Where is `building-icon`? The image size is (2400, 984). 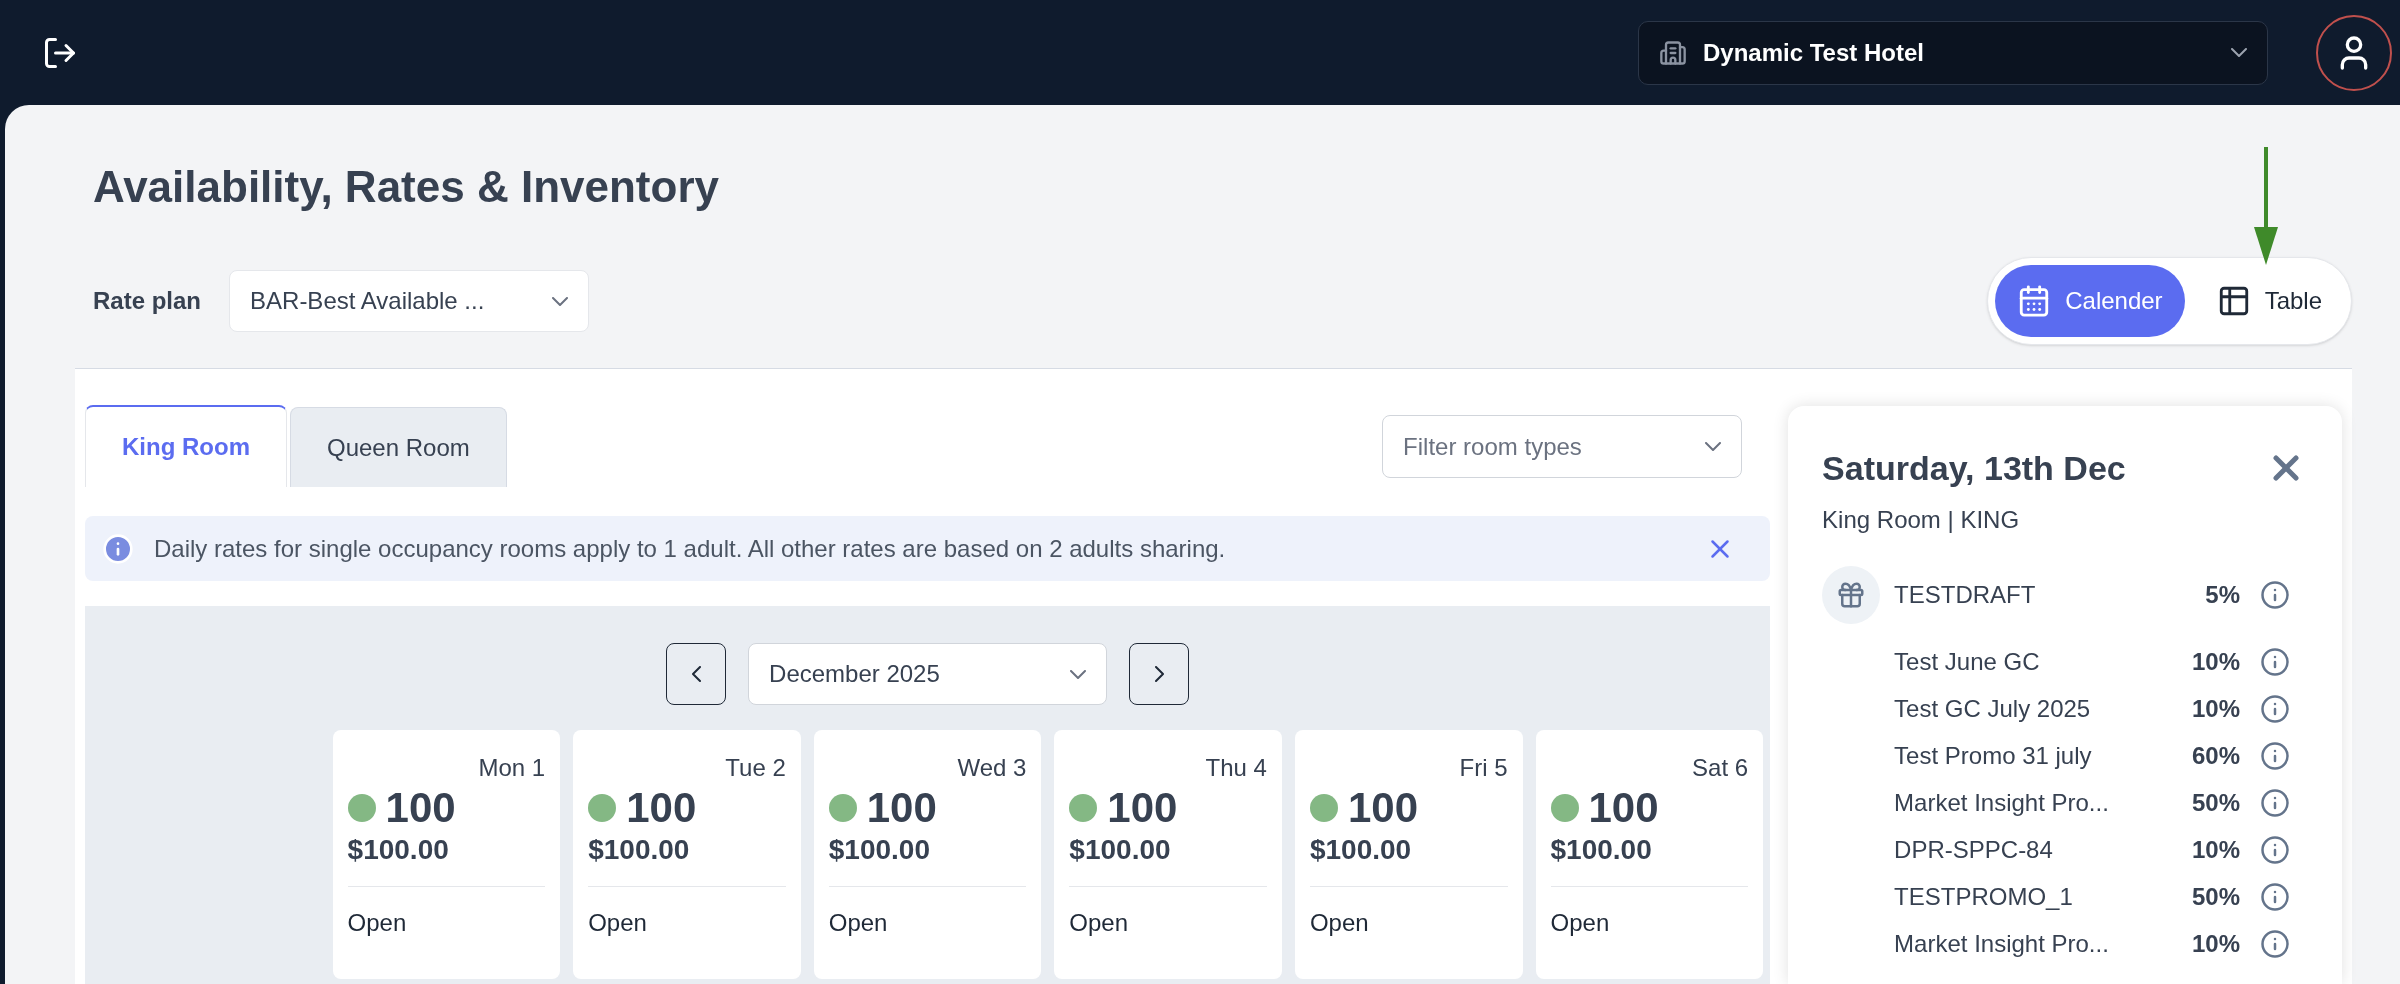
building-icon is located at coordinates (1673, 52).